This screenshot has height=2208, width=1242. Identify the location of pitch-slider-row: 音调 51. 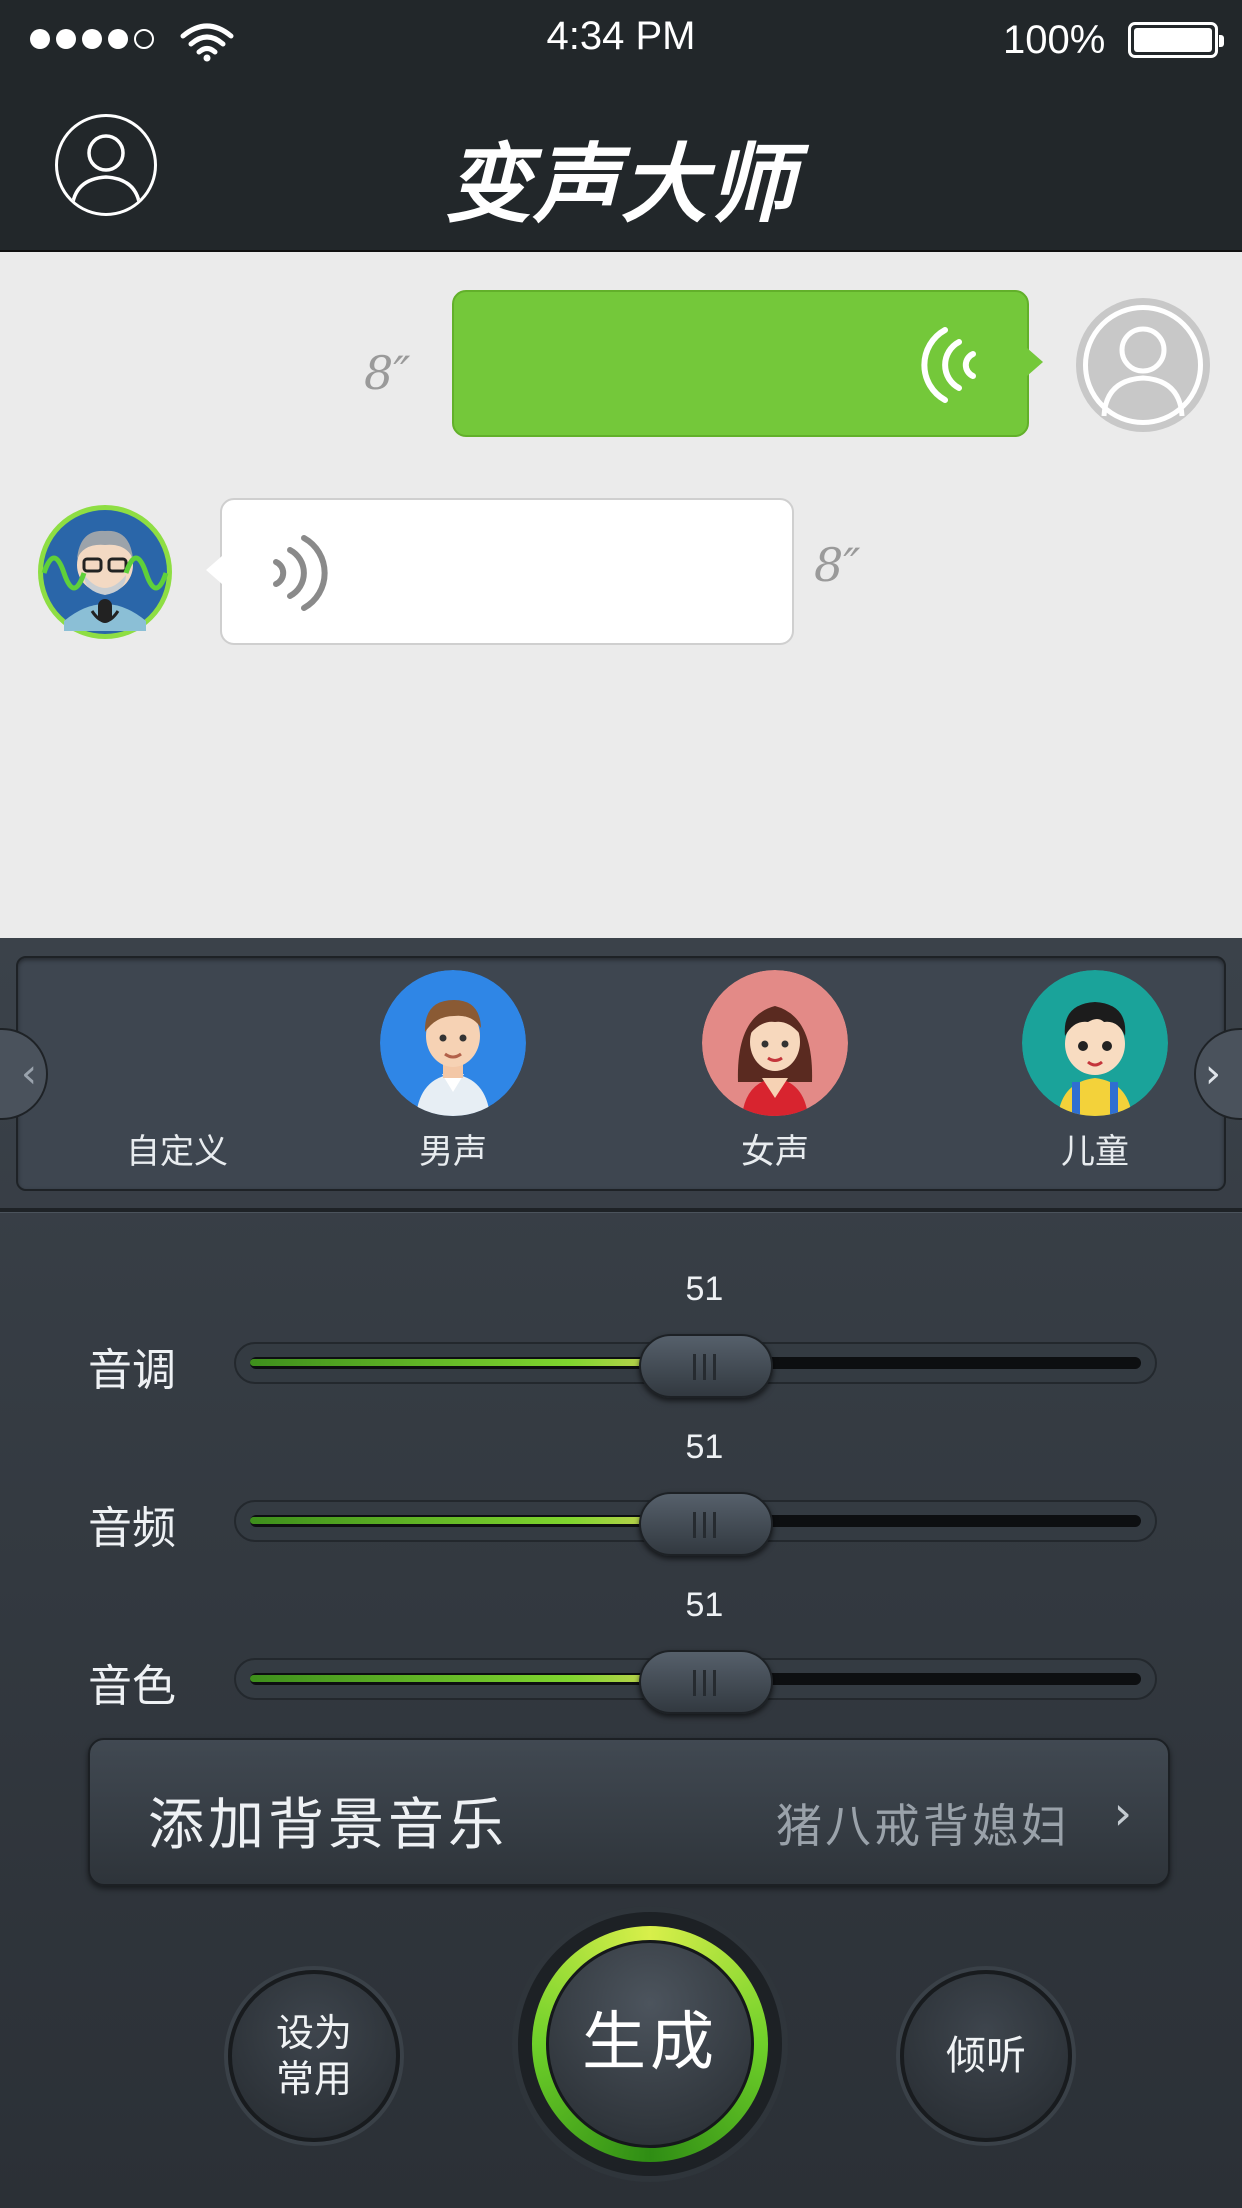
(621, 1340).